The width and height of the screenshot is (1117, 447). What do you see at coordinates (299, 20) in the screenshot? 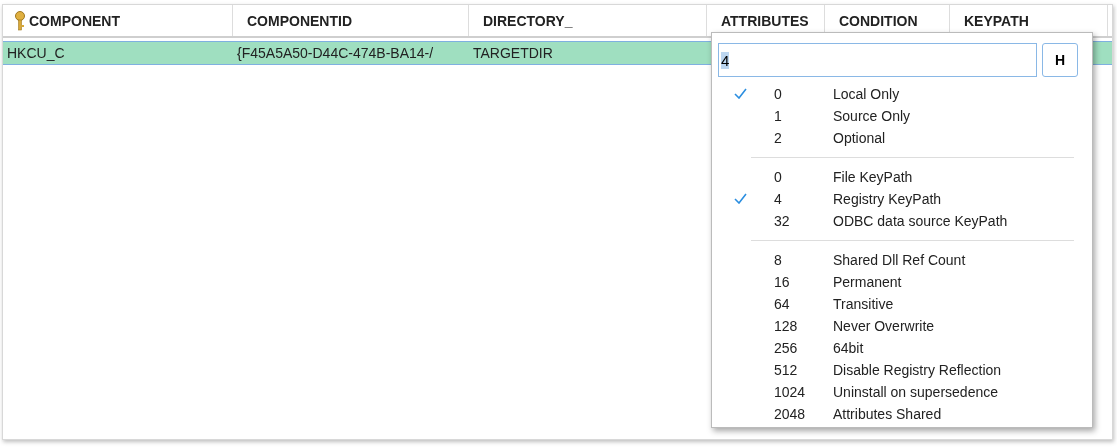
I see `column-header: COMPONENTID` at bounding box center [299, 20].